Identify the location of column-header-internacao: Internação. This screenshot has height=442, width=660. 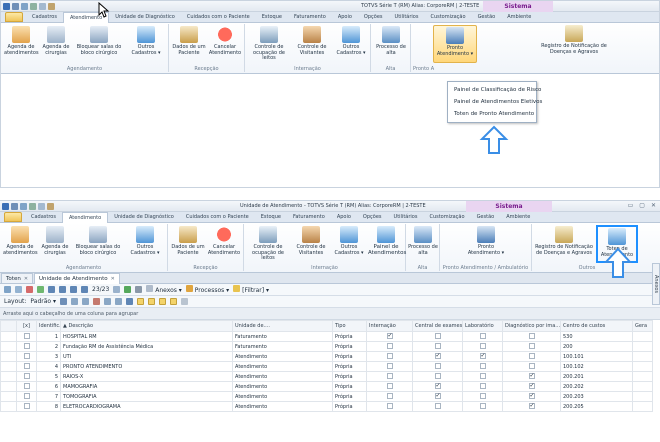
(389, 326).